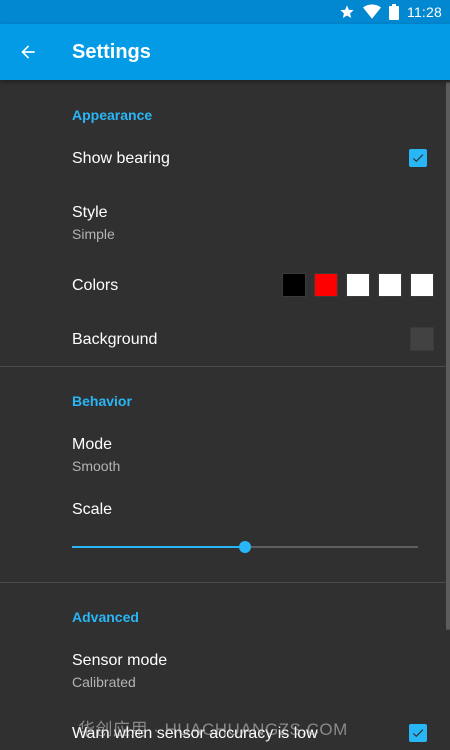 The image size is (450, 750). Describe the element at coordinates (394, 12) in the screenshot. I see `battery-icon` at that location.